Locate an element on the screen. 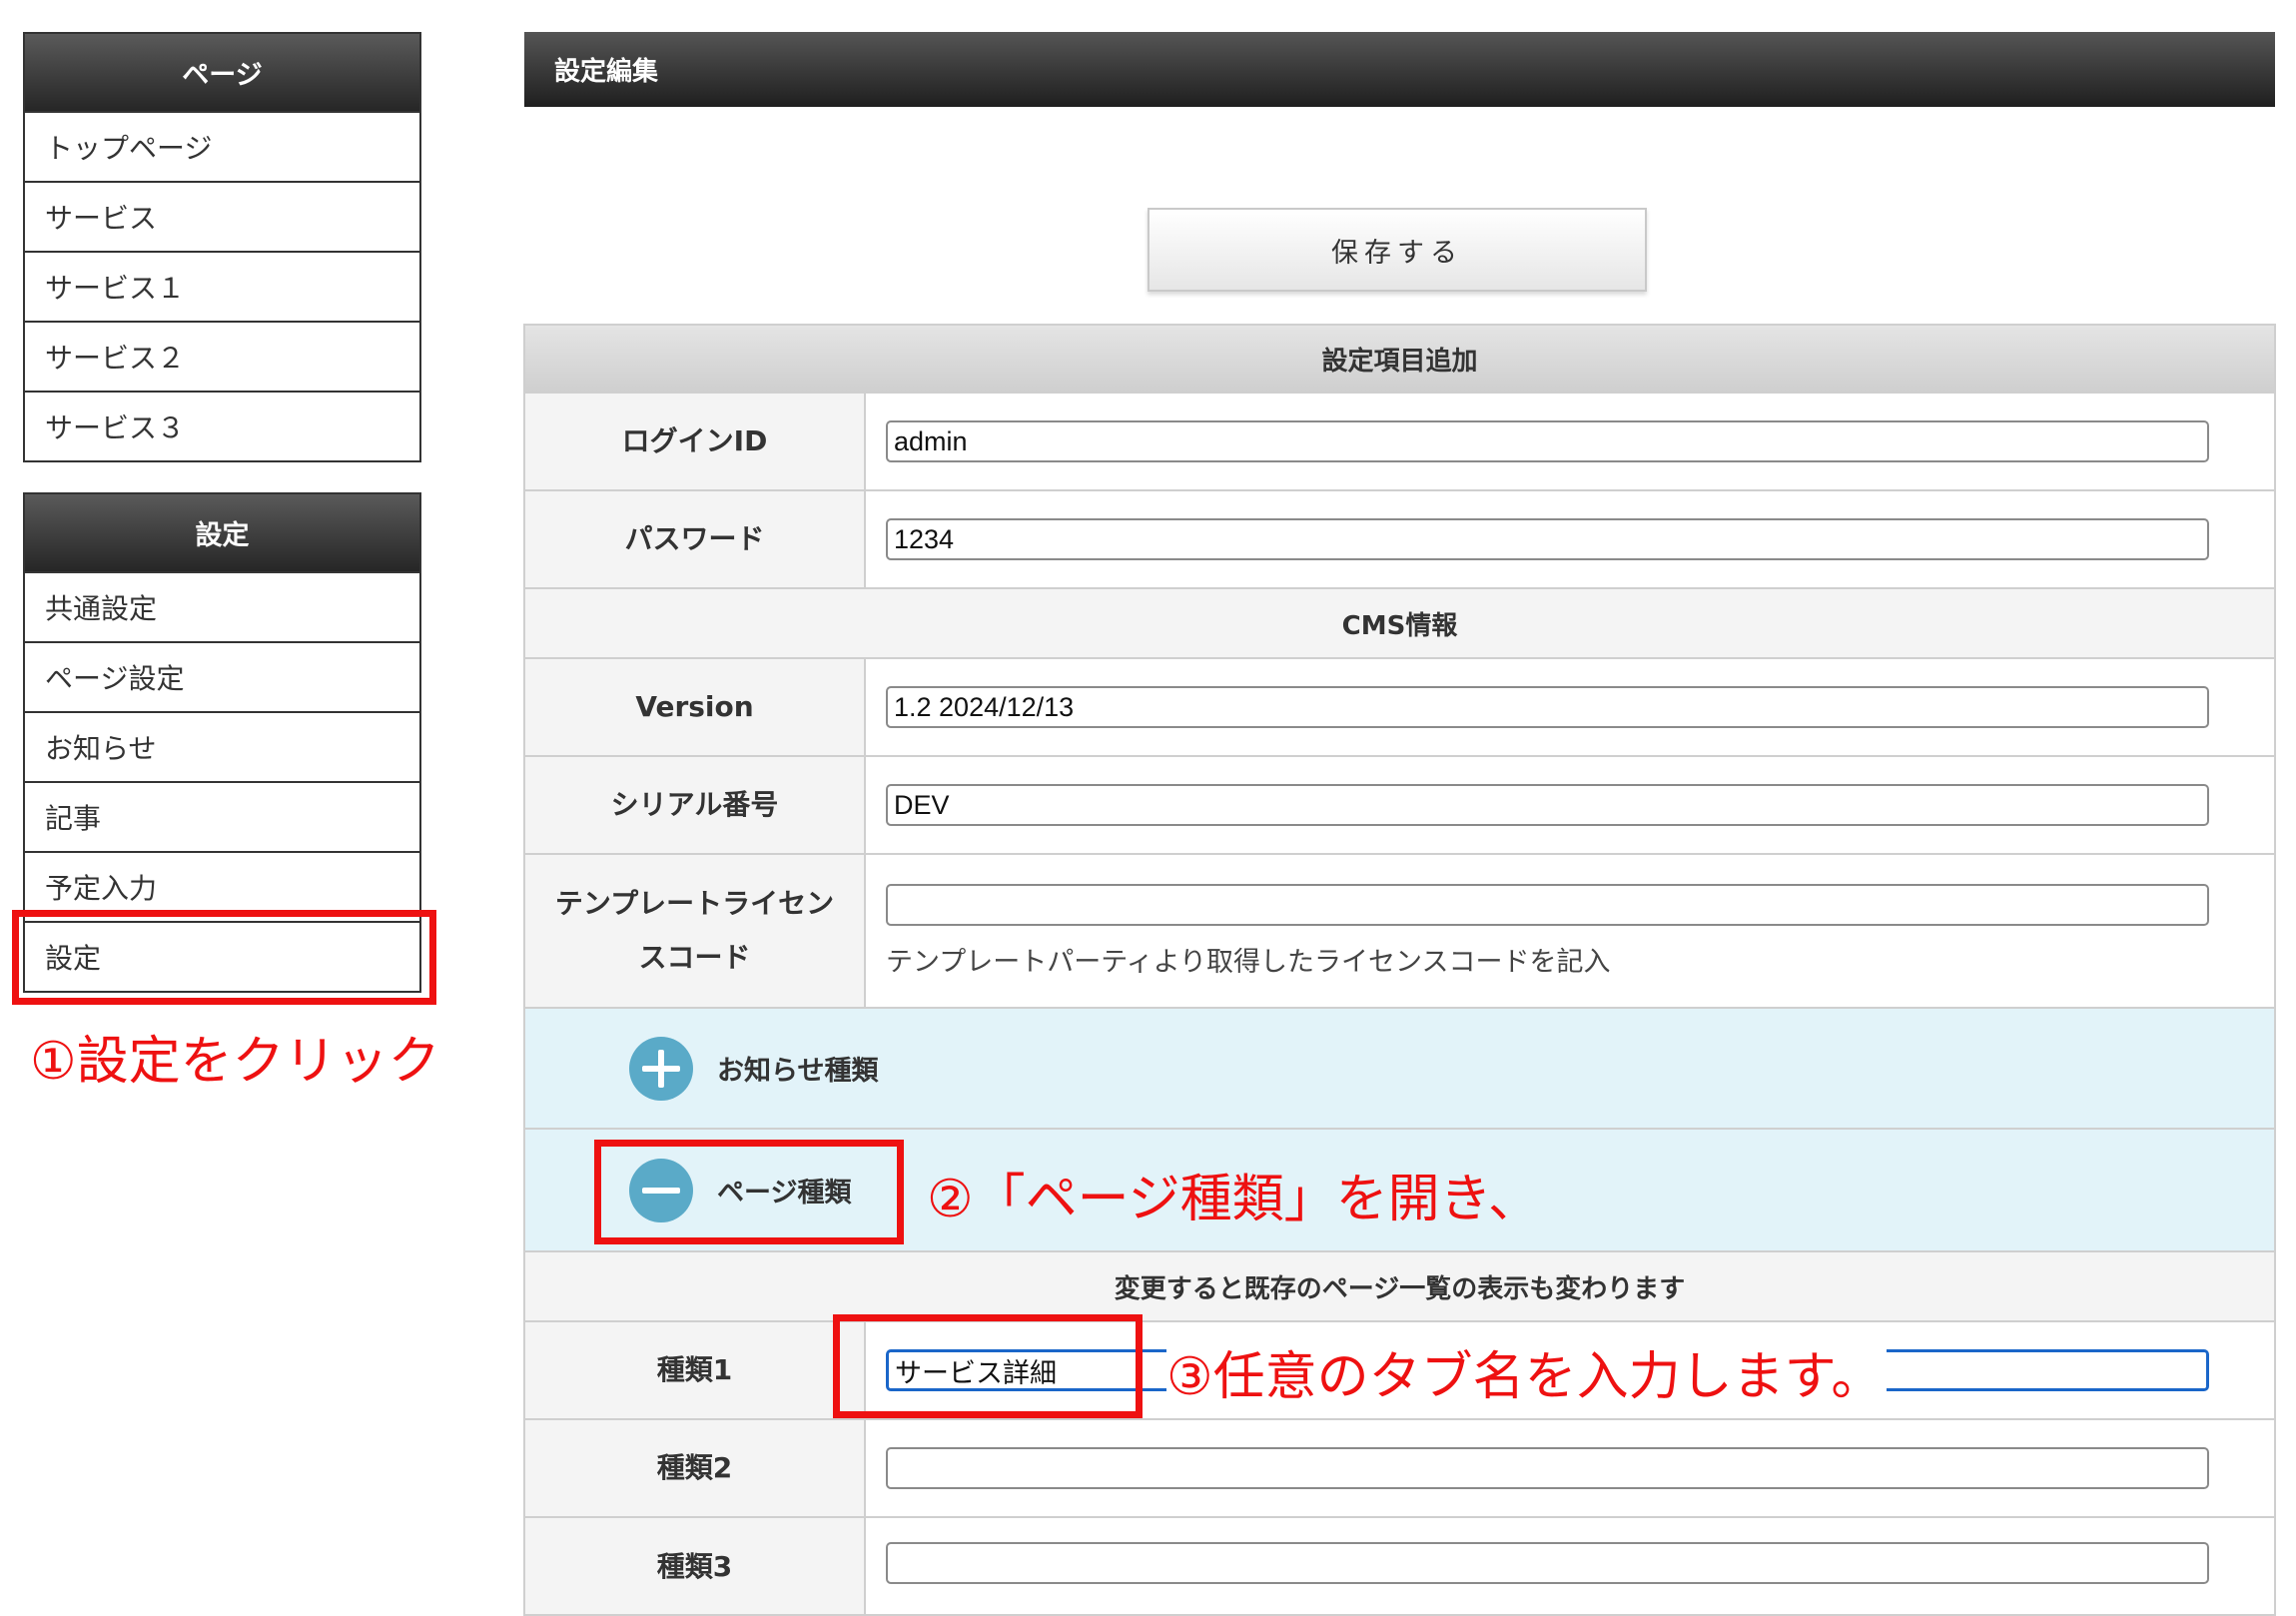  type-3-input is located at coordinates (1548, 1563).